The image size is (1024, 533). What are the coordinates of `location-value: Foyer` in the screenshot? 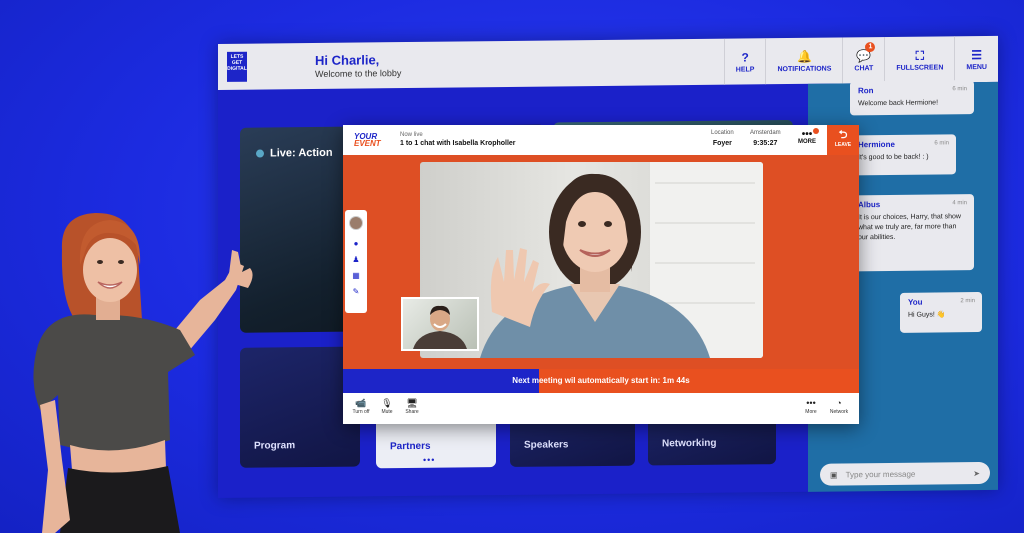 It's located at (722, 143).